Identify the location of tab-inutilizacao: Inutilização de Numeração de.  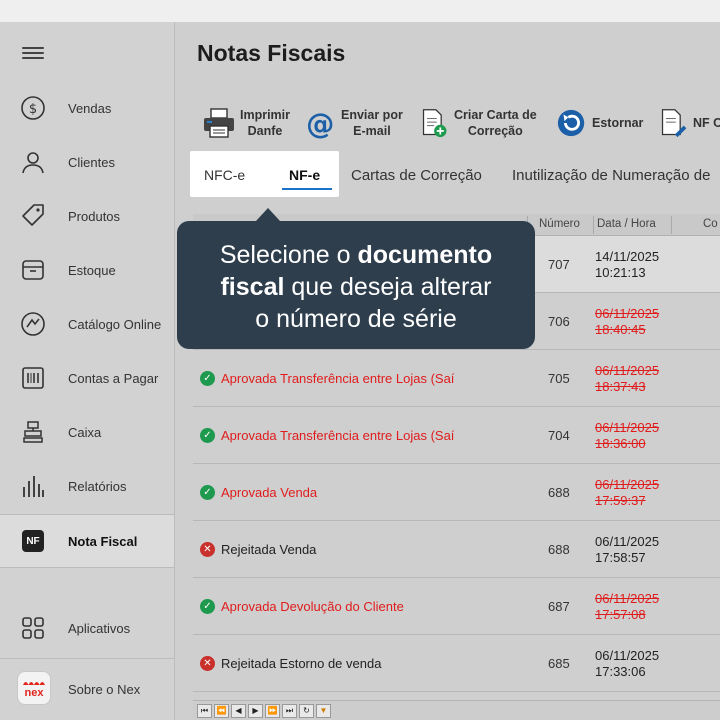
(611, 175).